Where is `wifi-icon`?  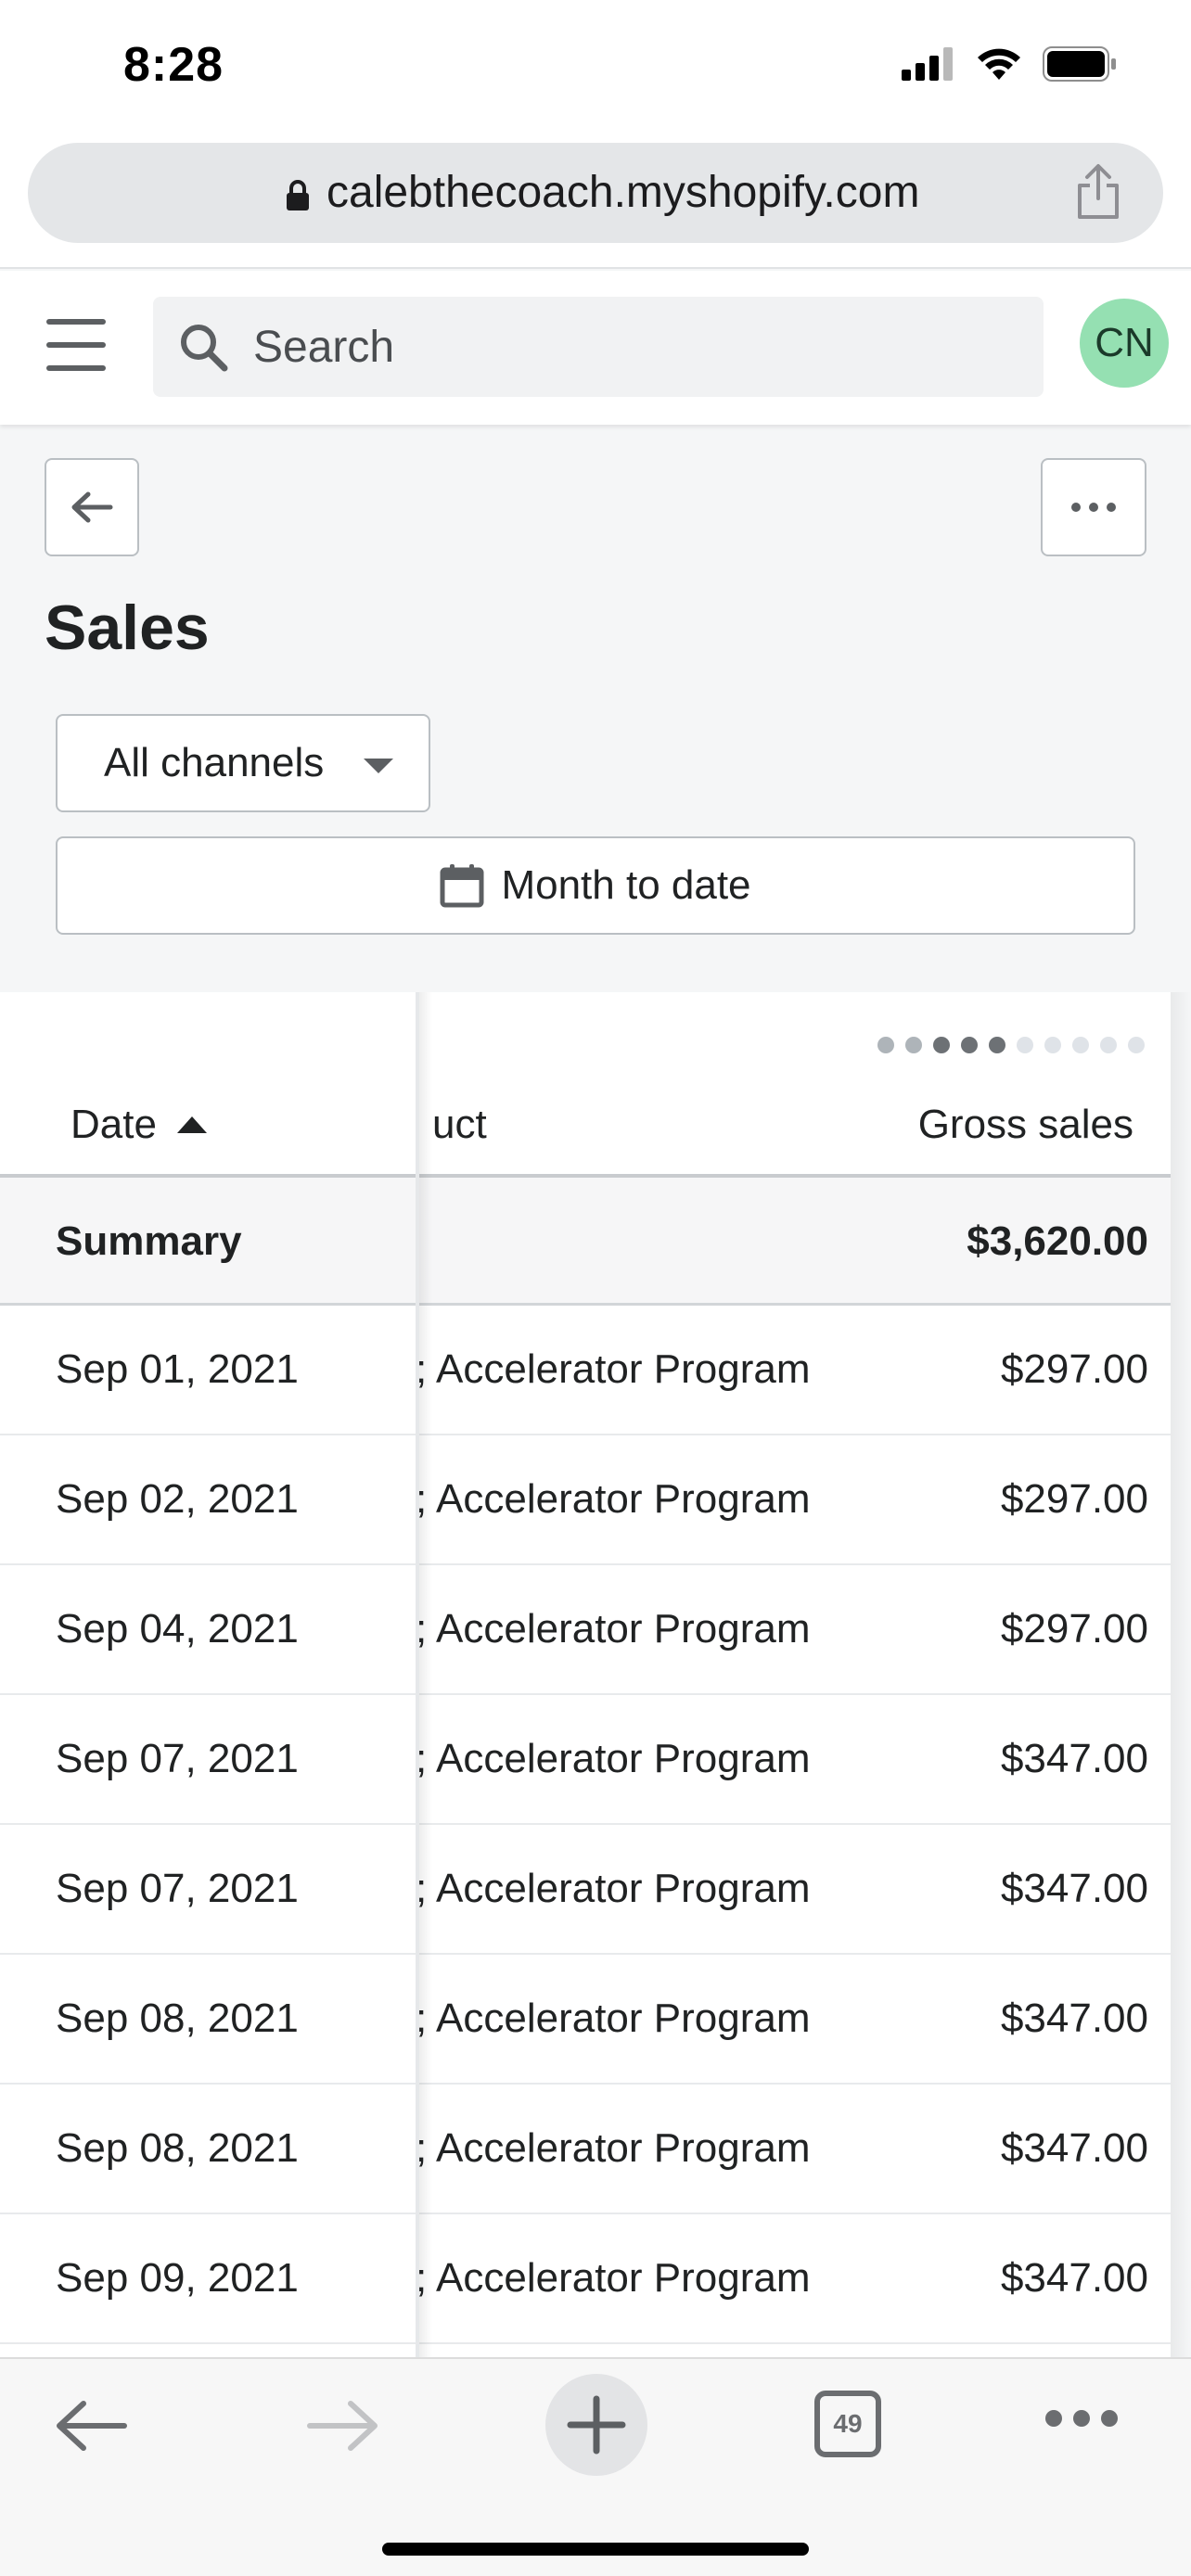 wifi-icon is located at coordinates (999, 64).